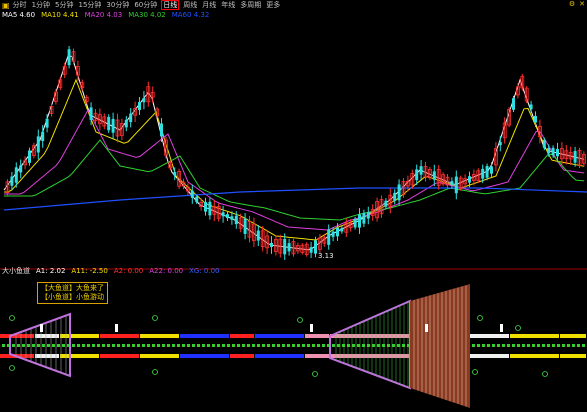 The image size is (587, 412). What do you see at coordinates (273, 5) in the screenshot?
I see `period-tab: 更多` at bounding box center [273, 5].